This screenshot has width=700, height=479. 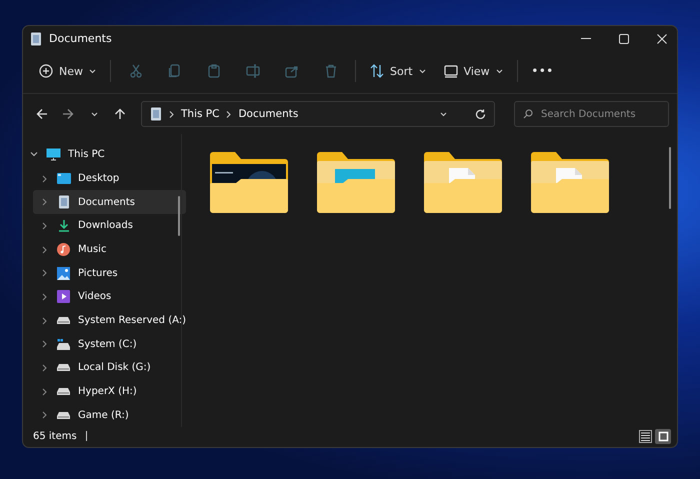 What do you see at coordinates (543, 71) in the screenshot?
I see `more-options-button: •••` at bounding box center [543, 71].